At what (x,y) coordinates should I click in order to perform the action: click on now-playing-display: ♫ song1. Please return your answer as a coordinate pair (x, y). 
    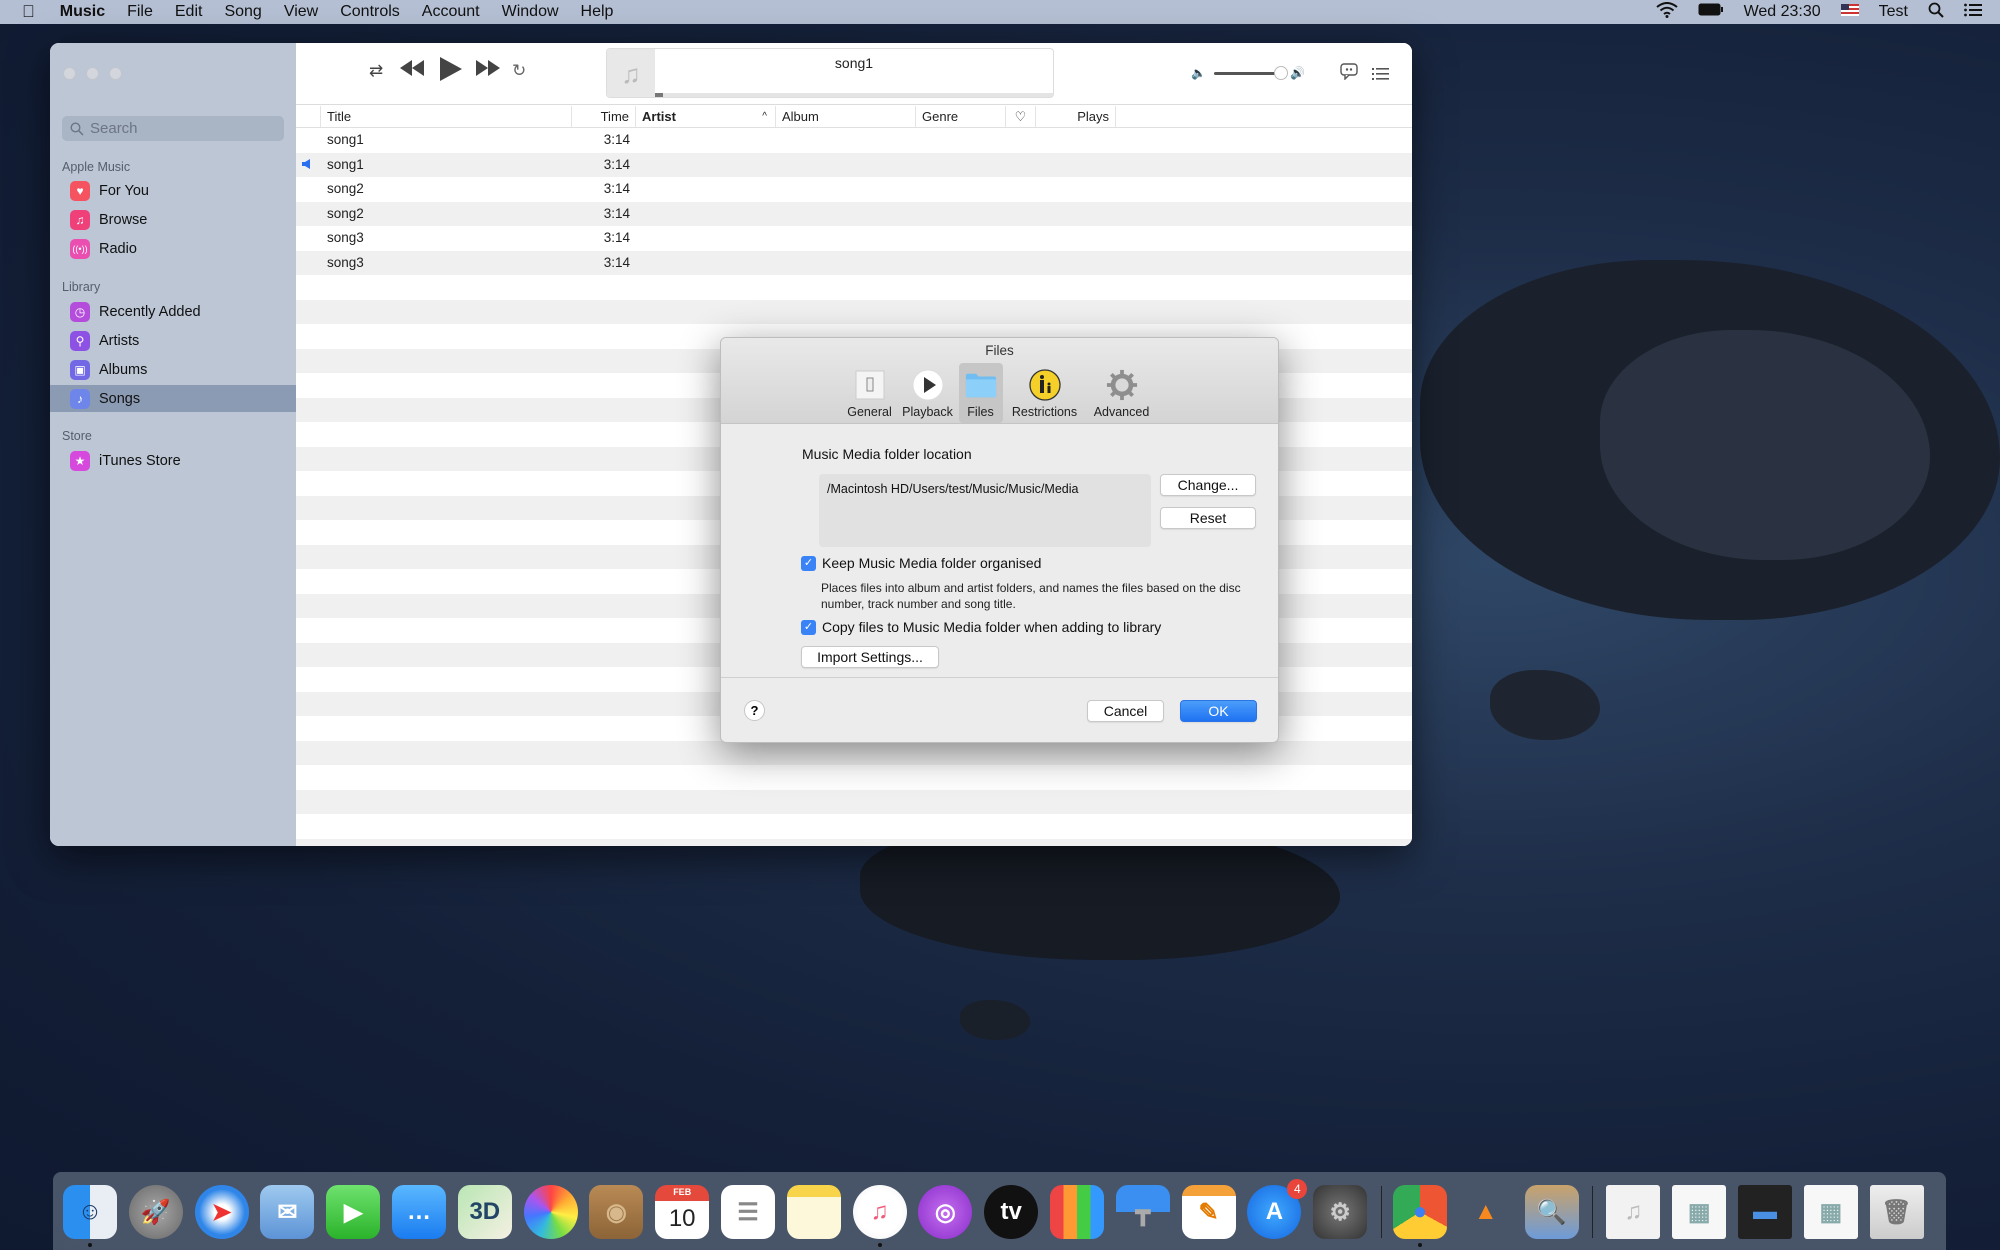
    Looking at the image, I should click on (830, 73).